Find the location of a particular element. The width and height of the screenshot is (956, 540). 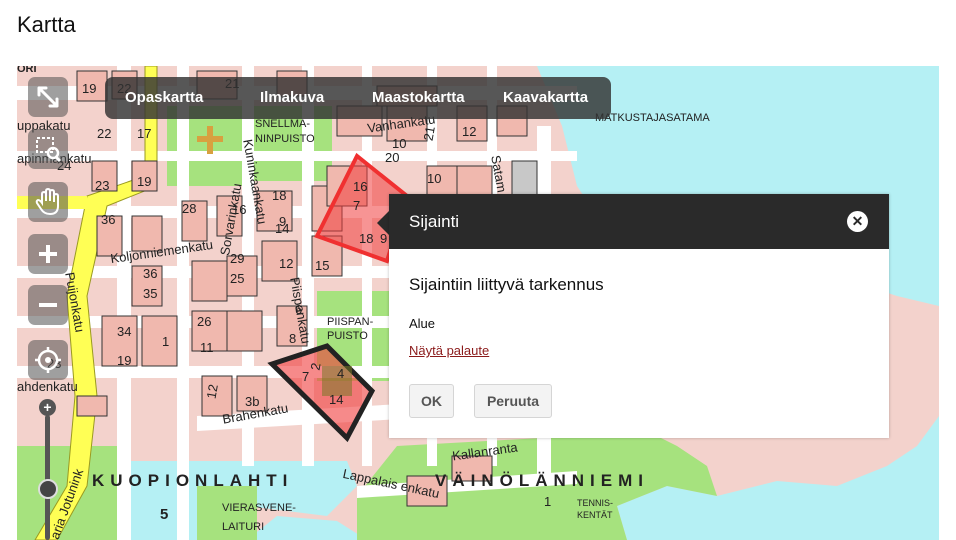

pan-hand-icon is located at coordinates (47, 202).